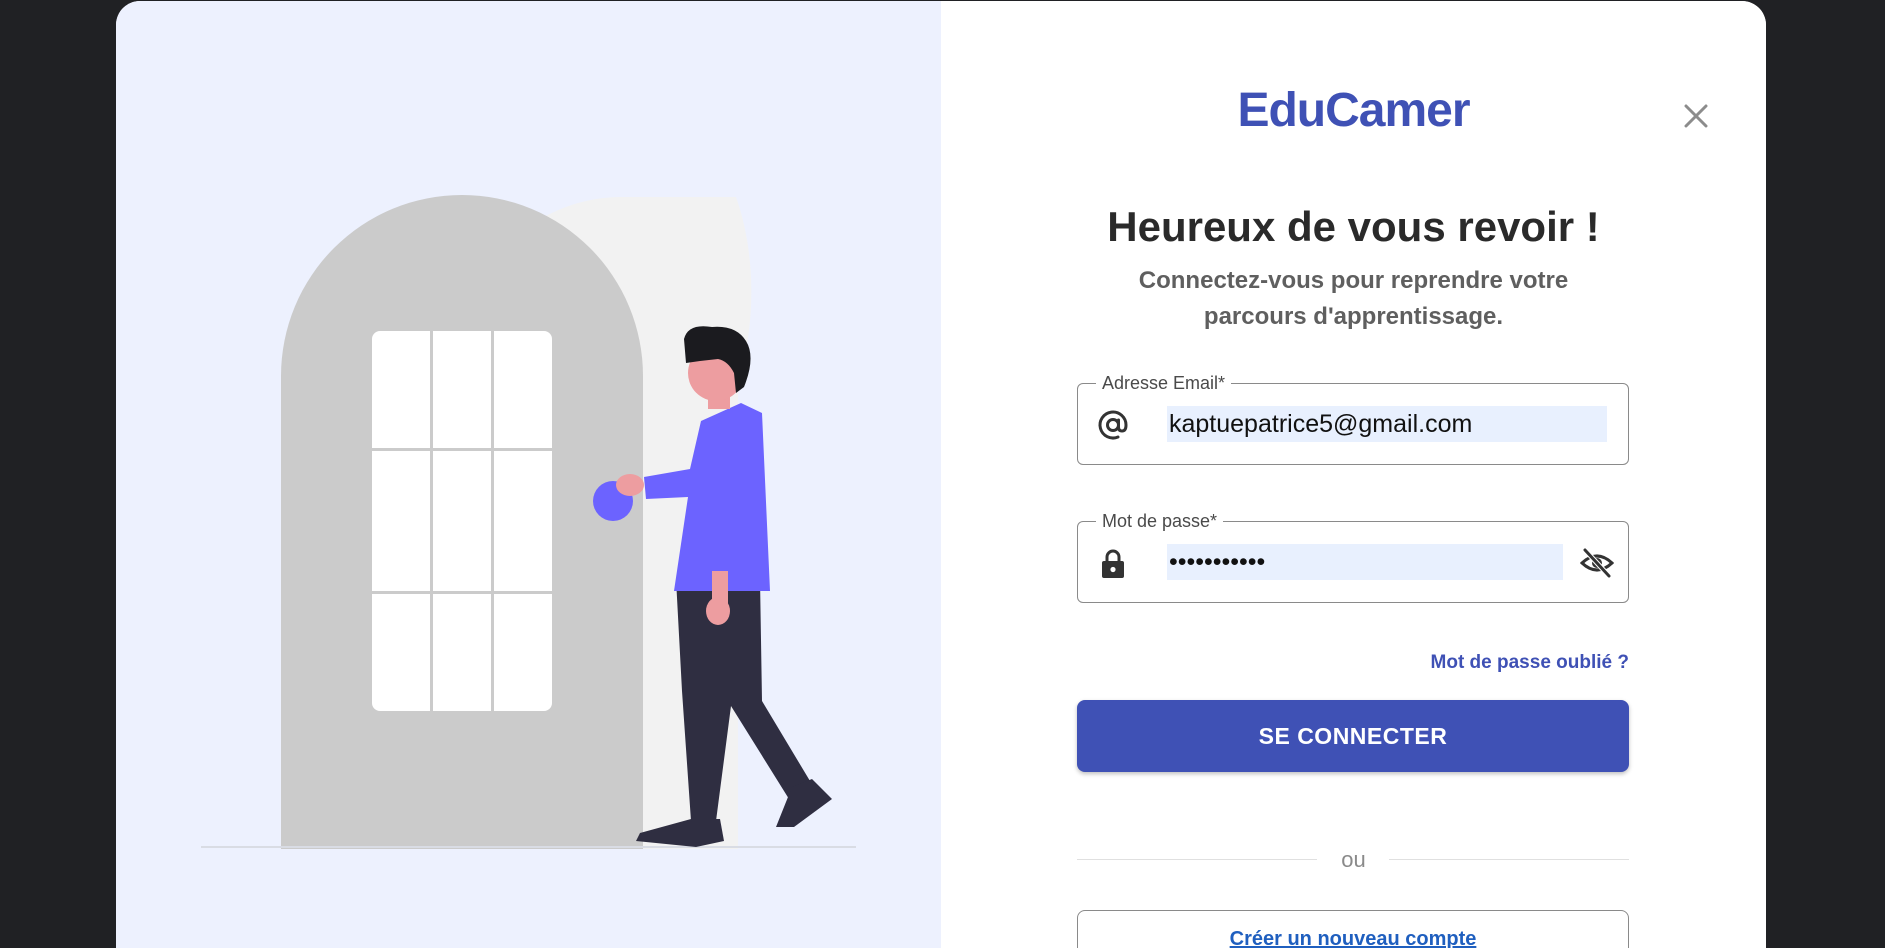 The height and width of the screenshot is (948, 1885). I want to click on toggle-password-visibility-button, so click(1597, 563).